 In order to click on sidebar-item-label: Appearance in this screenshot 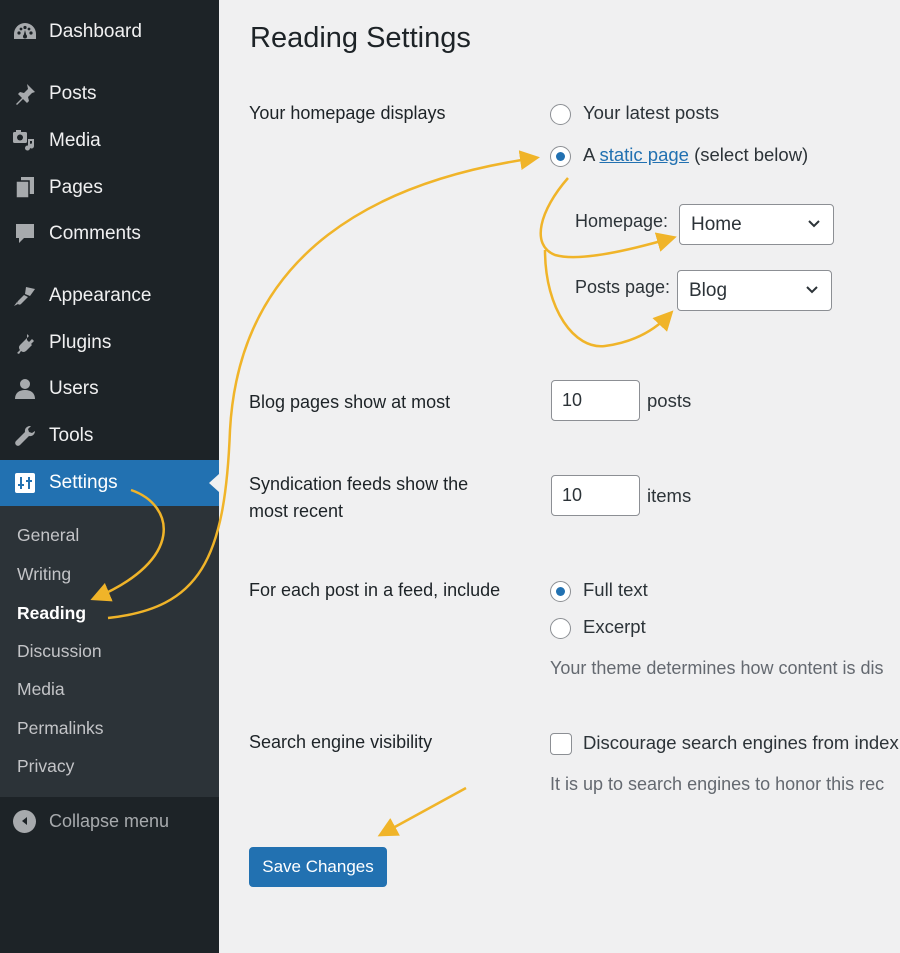, I will do `click(100, 295)`.